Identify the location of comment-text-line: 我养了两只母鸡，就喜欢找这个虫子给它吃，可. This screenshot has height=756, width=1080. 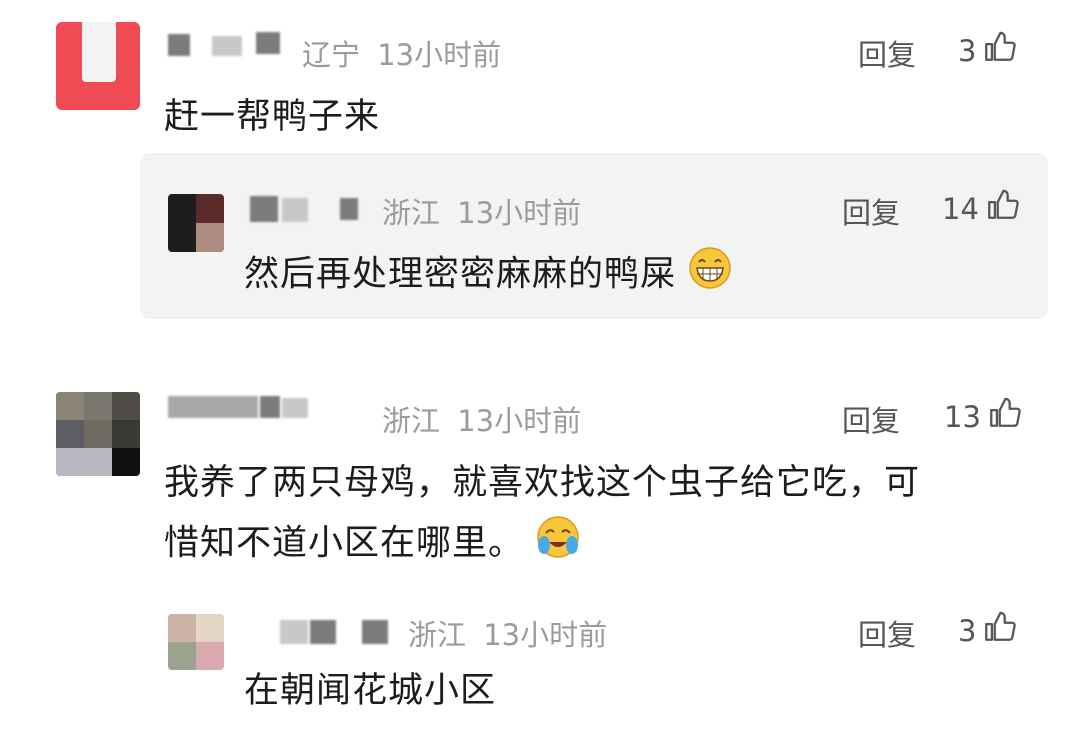
(542, 483).